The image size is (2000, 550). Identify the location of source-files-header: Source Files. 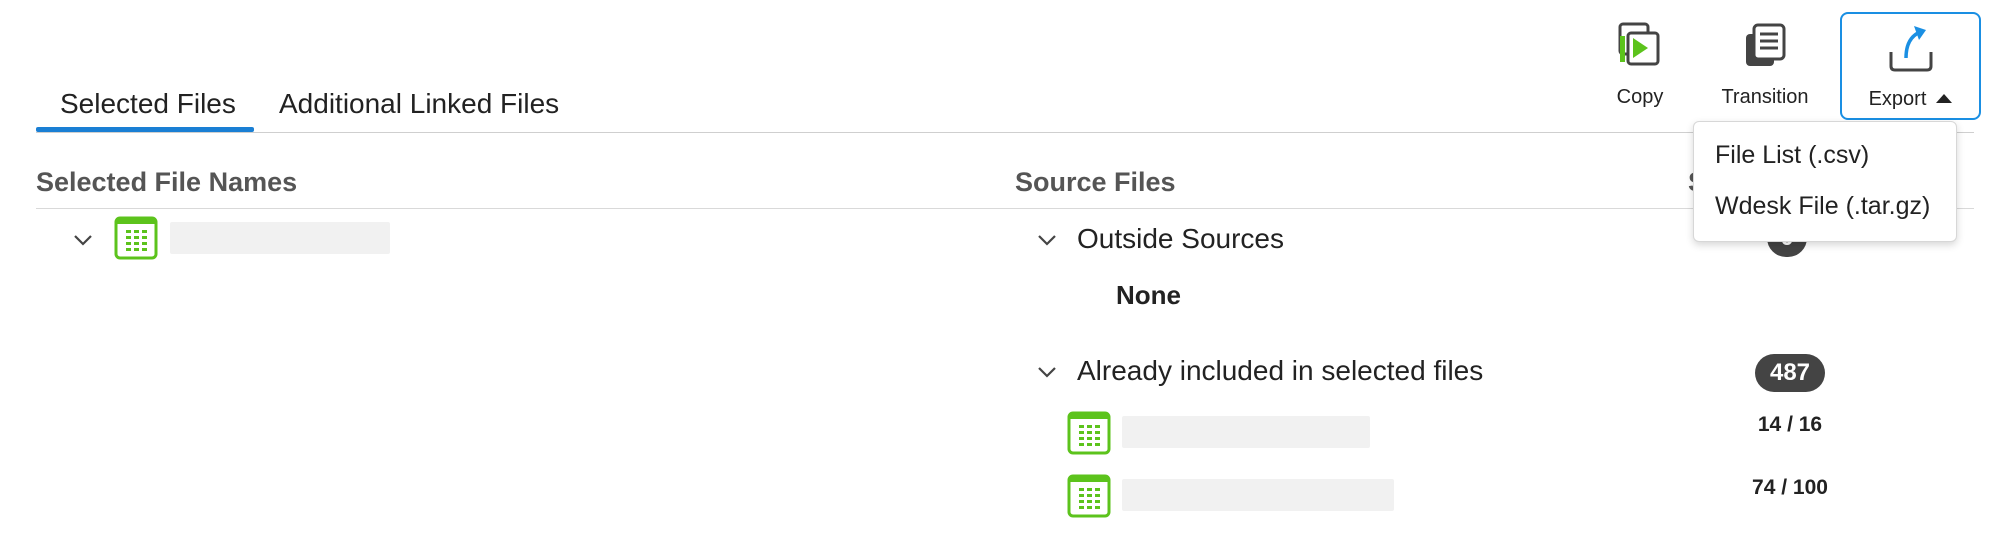
(1095, 182).